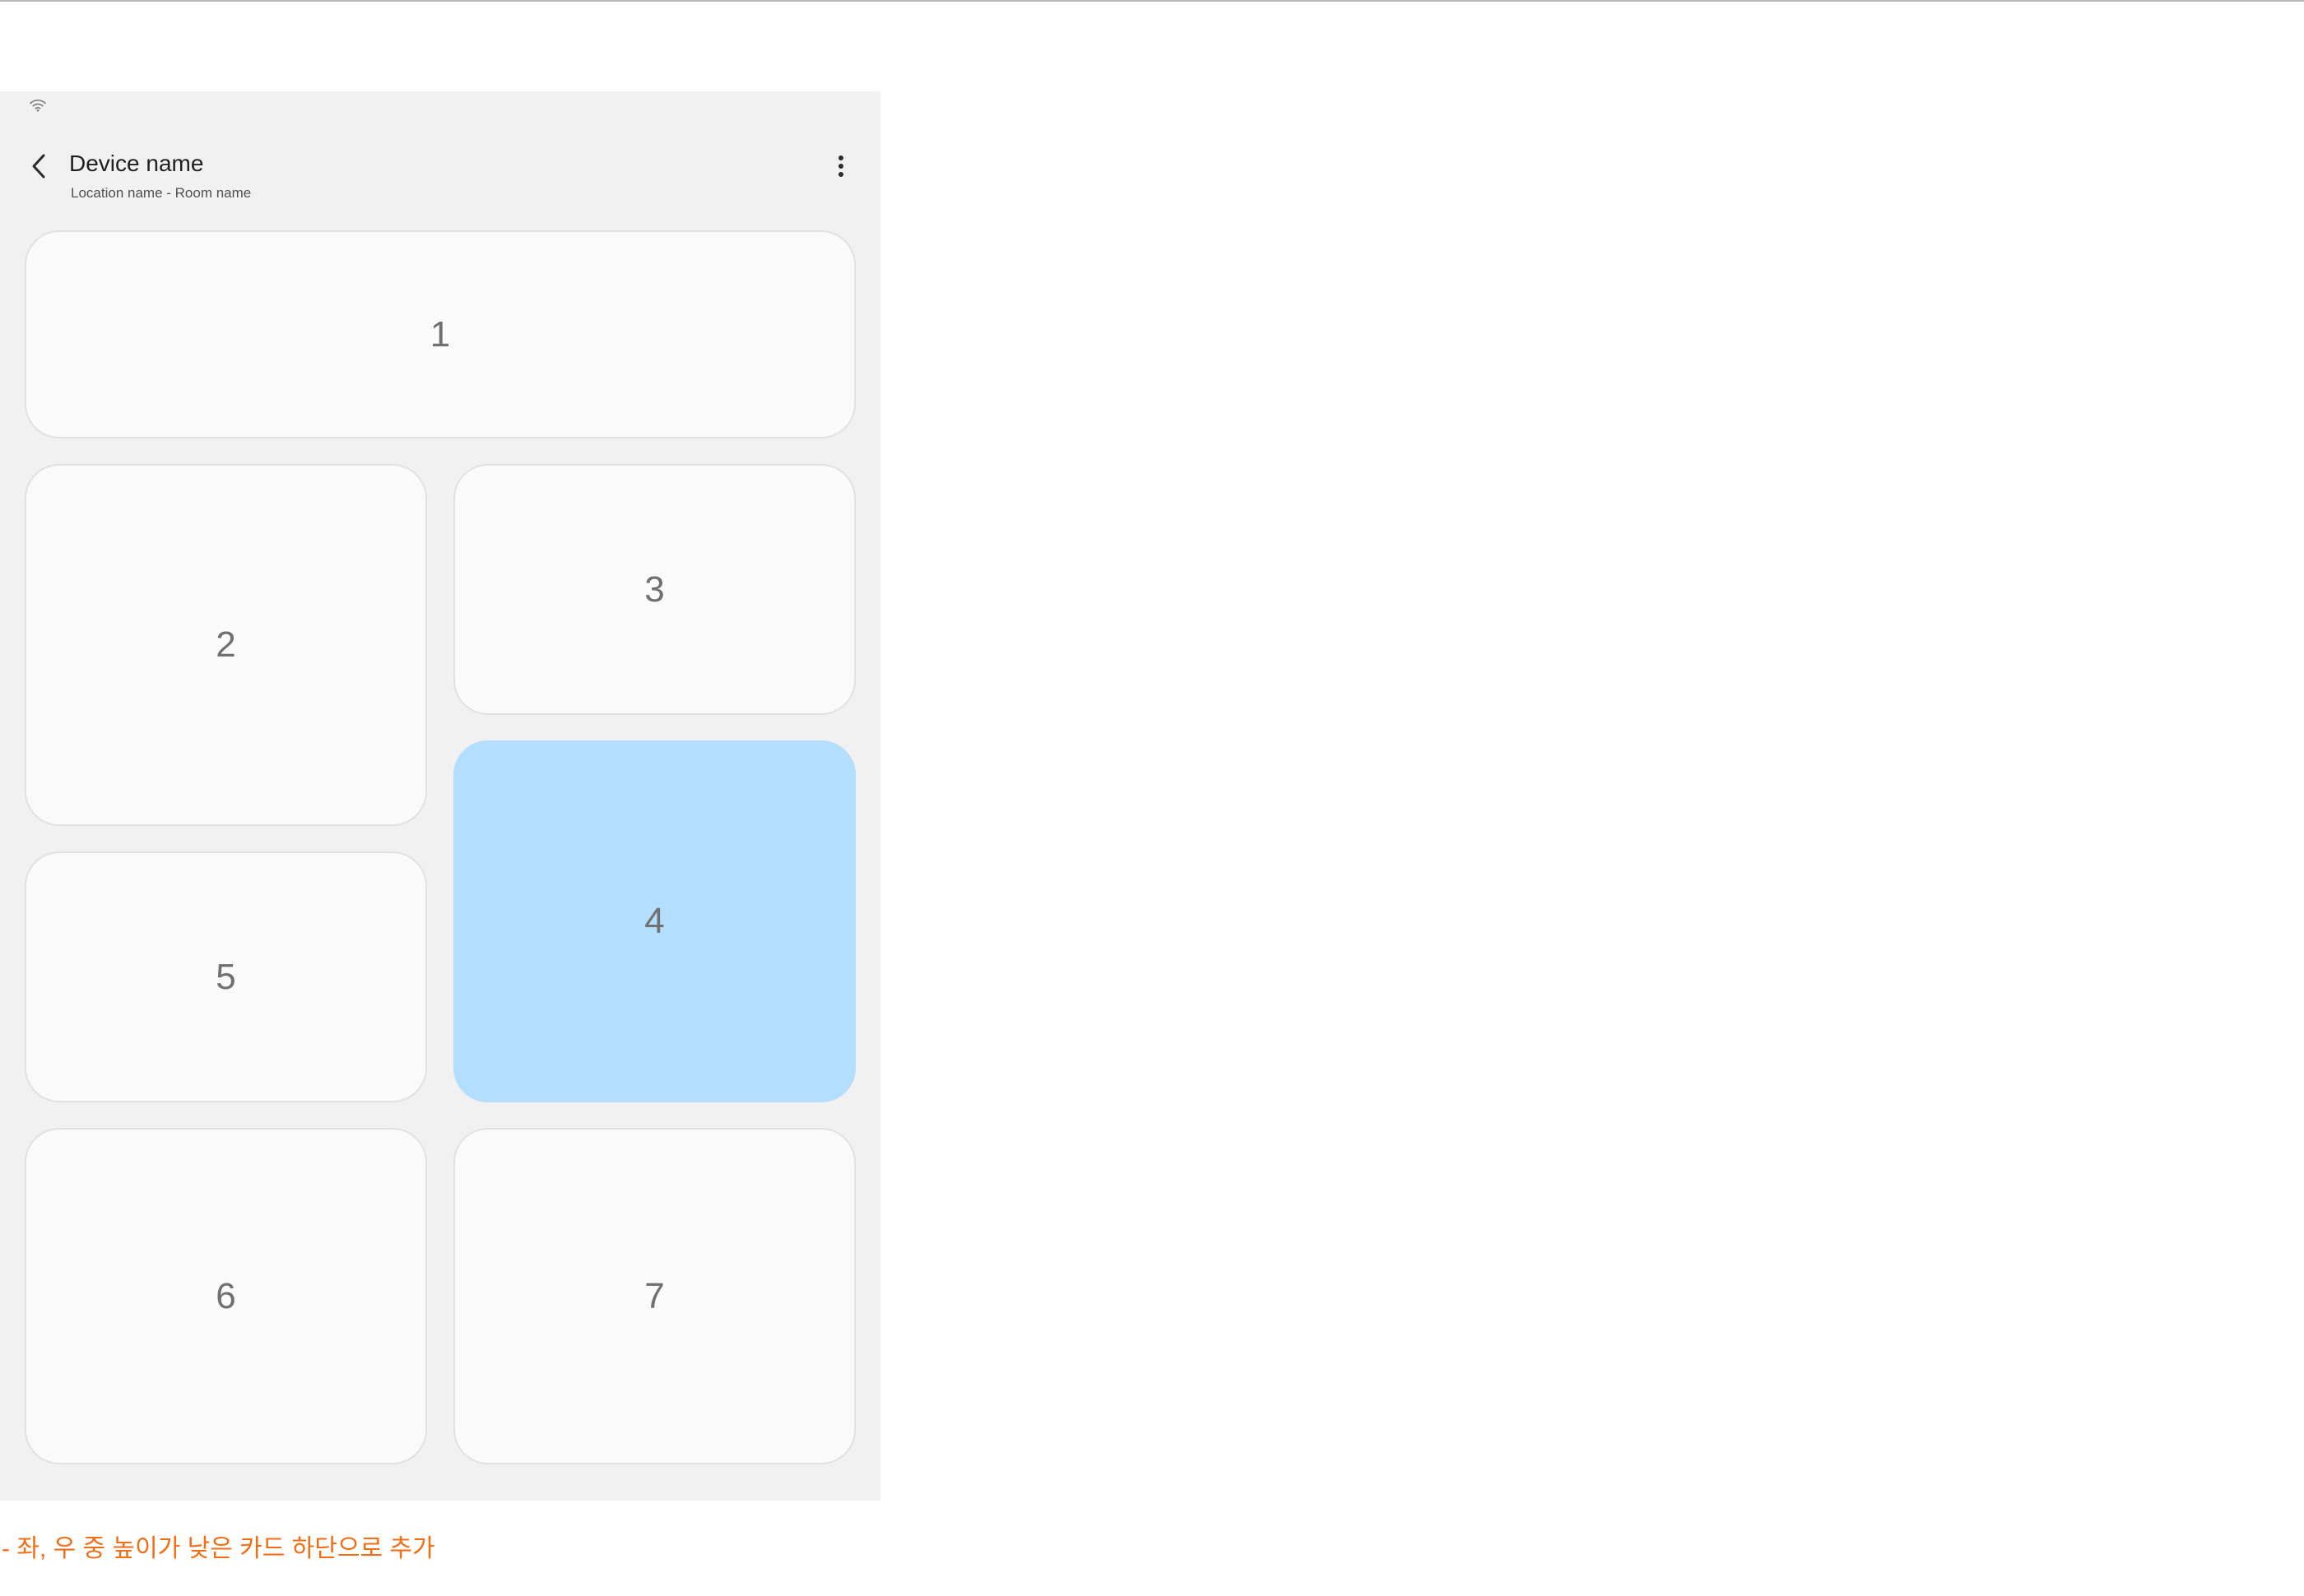 This screenshot has width=2304, height=1596. I want to click on page-title: Device name, so click(136, 163).